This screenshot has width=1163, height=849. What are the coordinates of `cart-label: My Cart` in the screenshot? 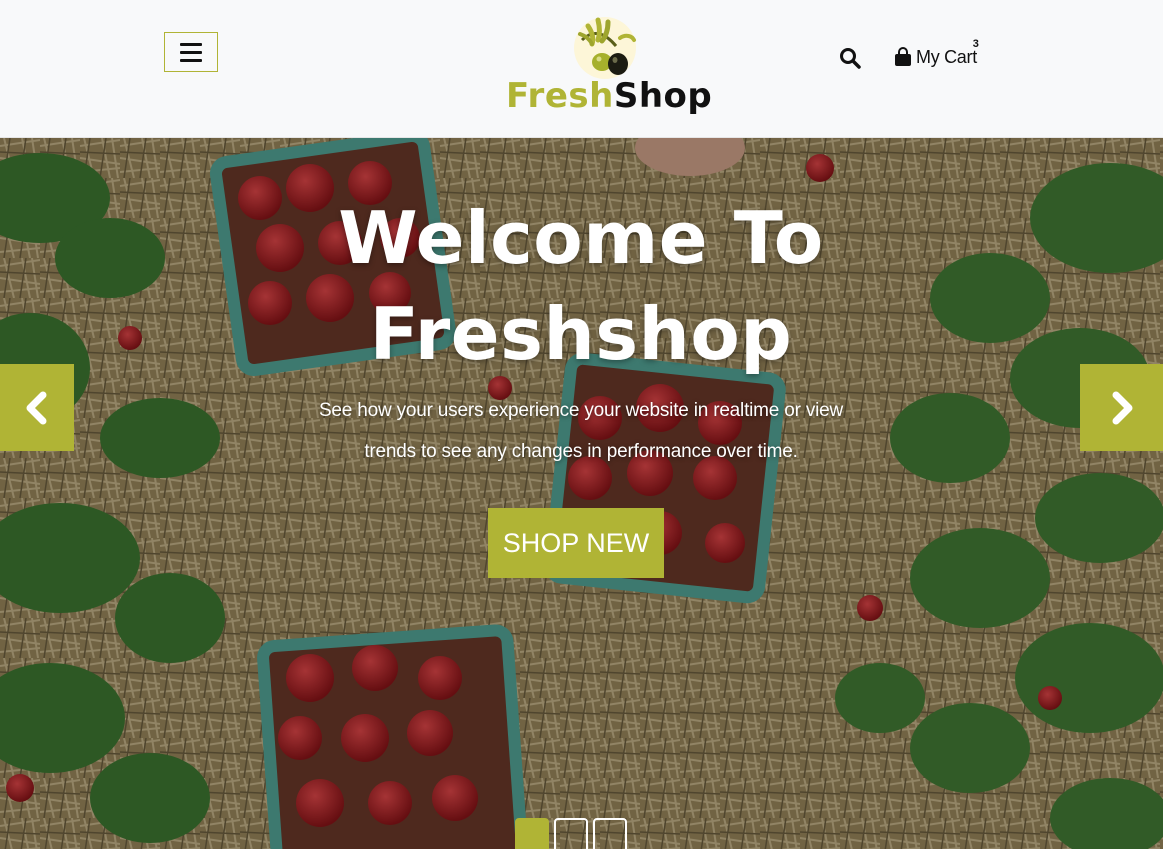 It's located at (946, 56).